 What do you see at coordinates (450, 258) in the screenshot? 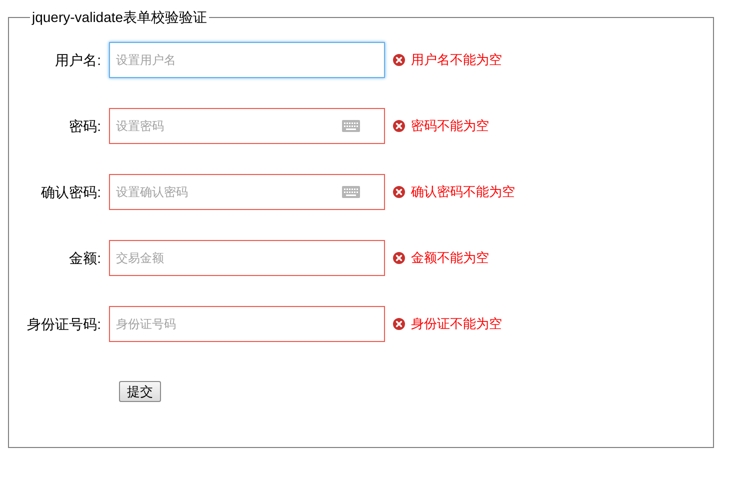
I see `error-message: 金额不能为空` at bounding box center [450, 258].